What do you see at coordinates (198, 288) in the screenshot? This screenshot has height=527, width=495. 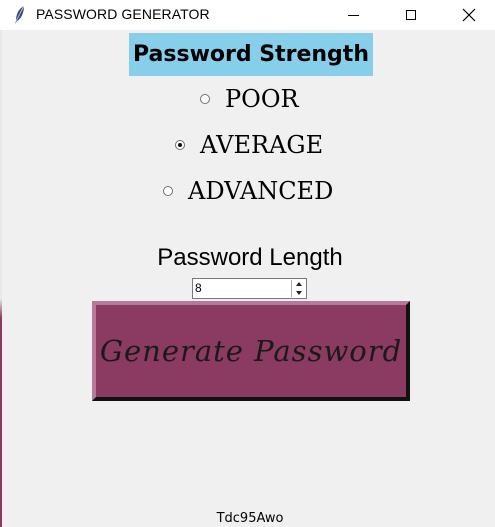 I see `length-value: 8` at bounding box center [198, 288].